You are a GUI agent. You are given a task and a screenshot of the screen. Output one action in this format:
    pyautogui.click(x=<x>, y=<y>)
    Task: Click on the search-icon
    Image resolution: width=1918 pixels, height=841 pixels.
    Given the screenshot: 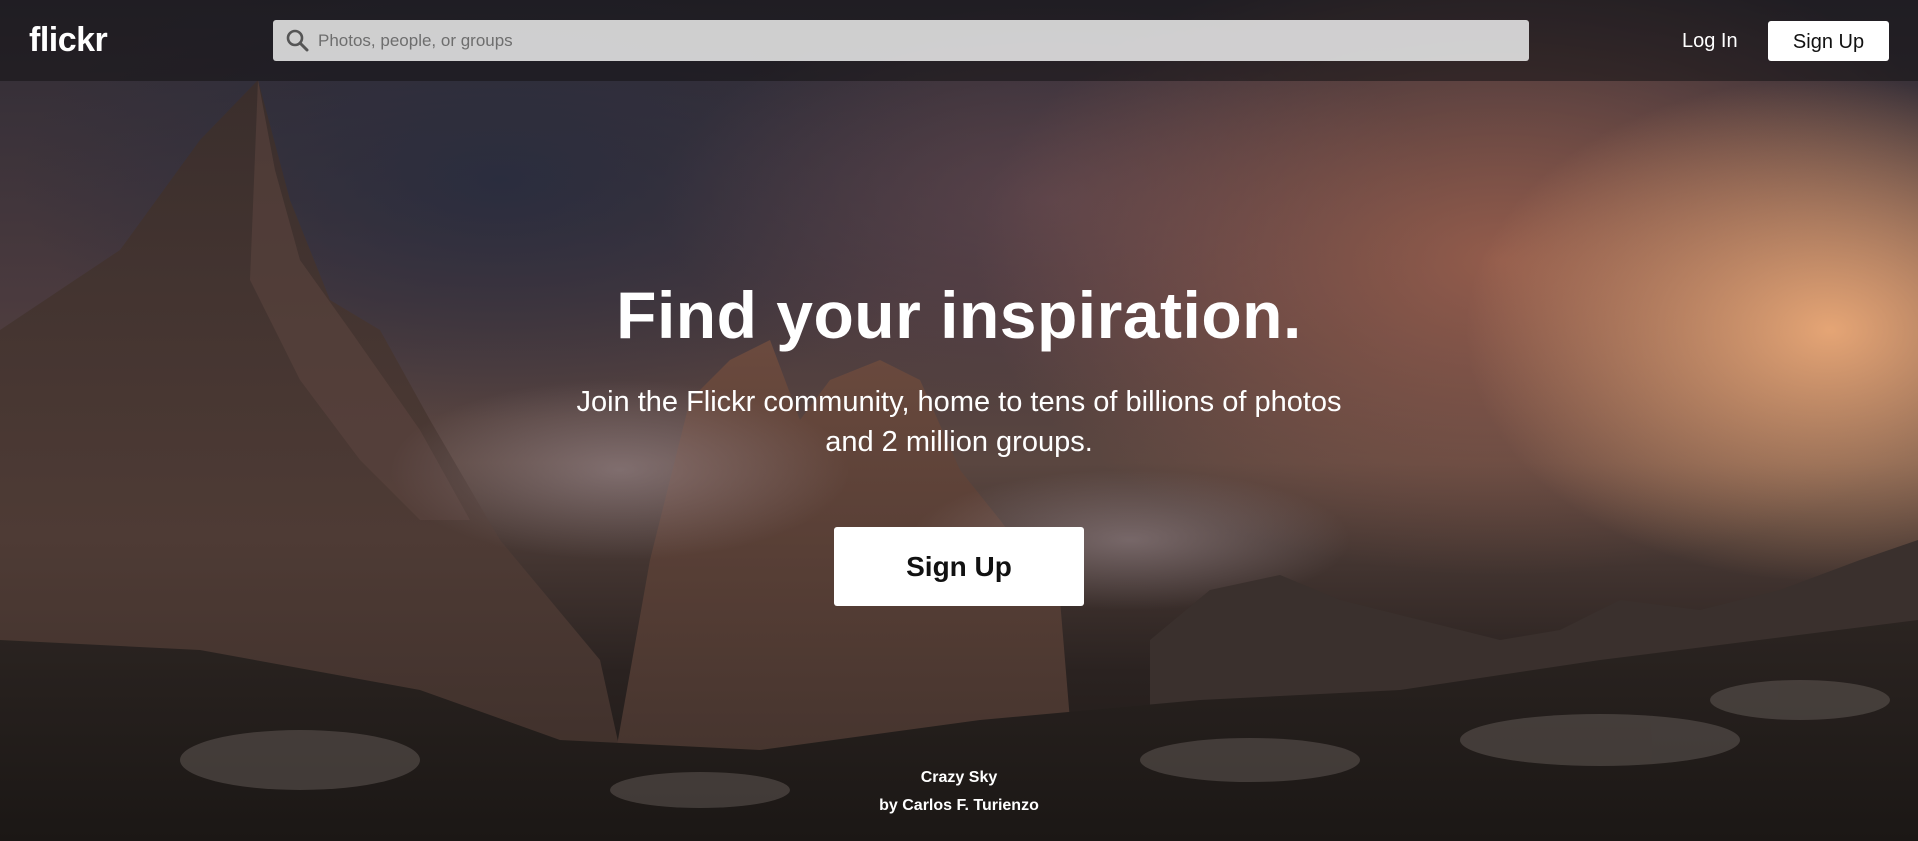 What is the action you would take?
    pyautogui.click(x=297, y=40)
    